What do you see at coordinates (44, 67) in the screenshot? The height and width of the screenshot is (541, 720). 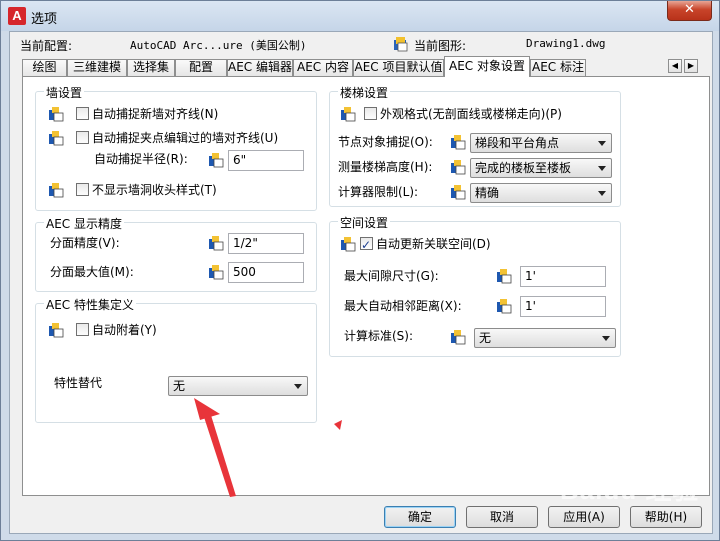 I see `tab-drafting: 绘图` at bounding box center [44, 67].